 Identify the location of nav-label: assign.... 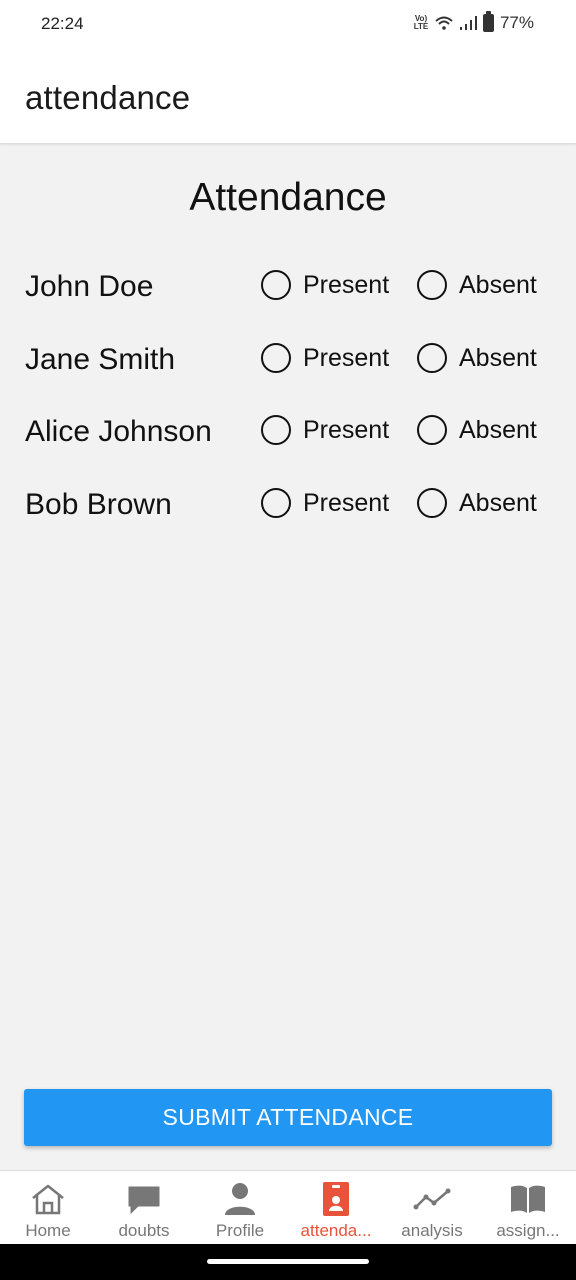
(527, 1231).